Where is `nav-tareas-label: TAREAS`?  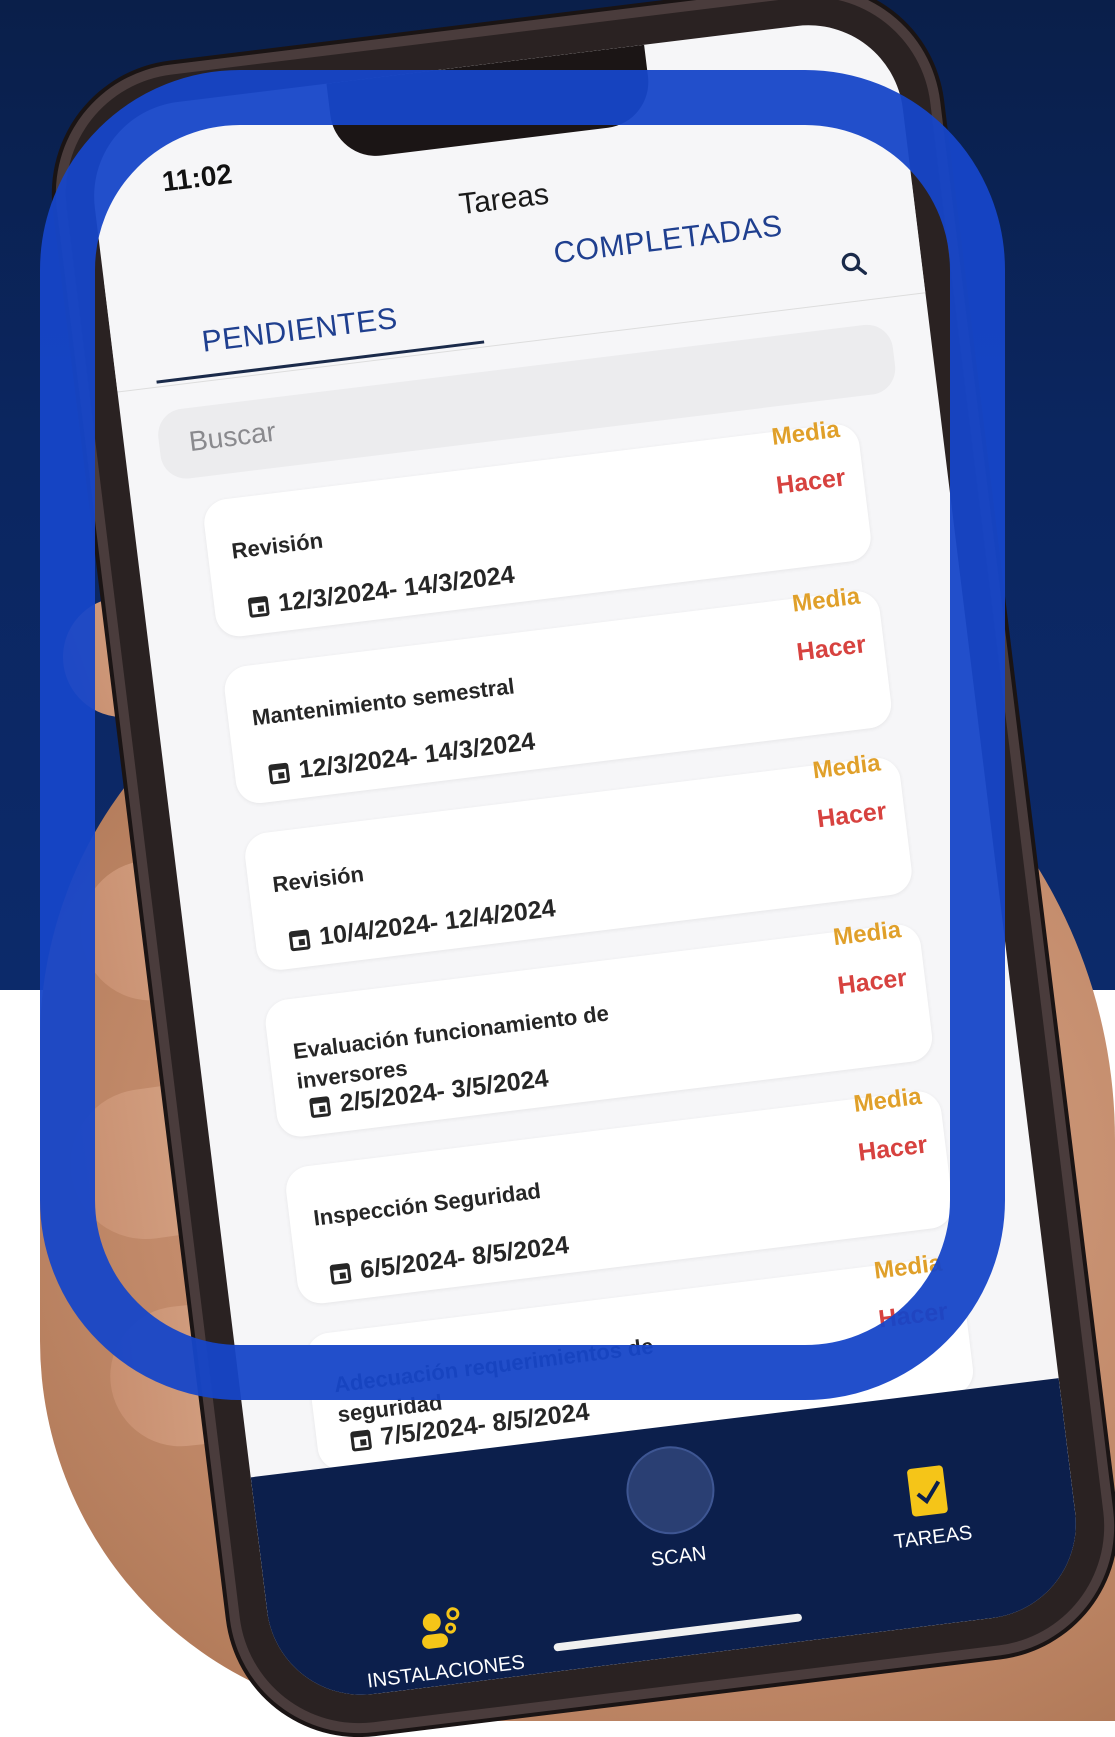 nav-tareas-label: TAREAS is located at coordinates (933, 1537).